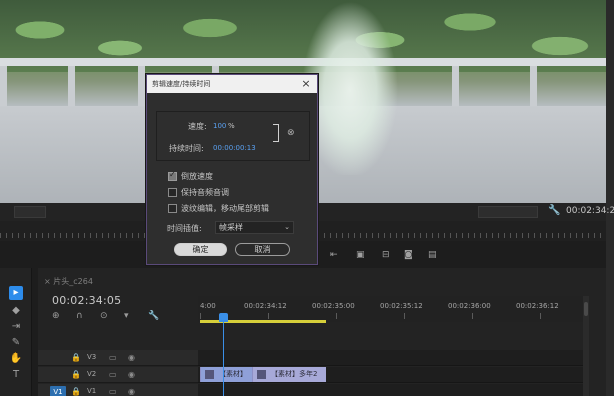 This screenshot has width=614, height=396. I want to click on speed-unit: %, so click(231, 126).